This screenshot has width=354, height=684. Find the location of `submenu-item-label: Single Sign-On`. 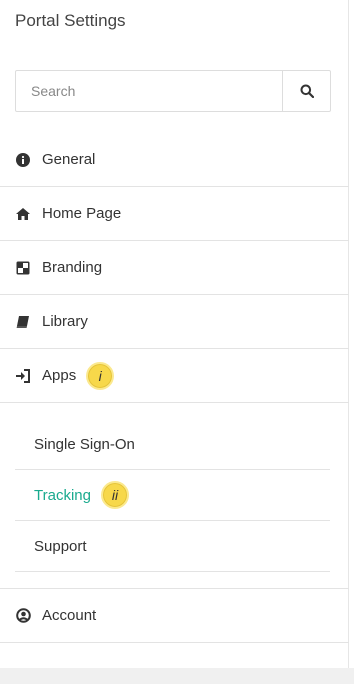

submenu-item-label: Single Sign-On is located at coordinates (84, 444).